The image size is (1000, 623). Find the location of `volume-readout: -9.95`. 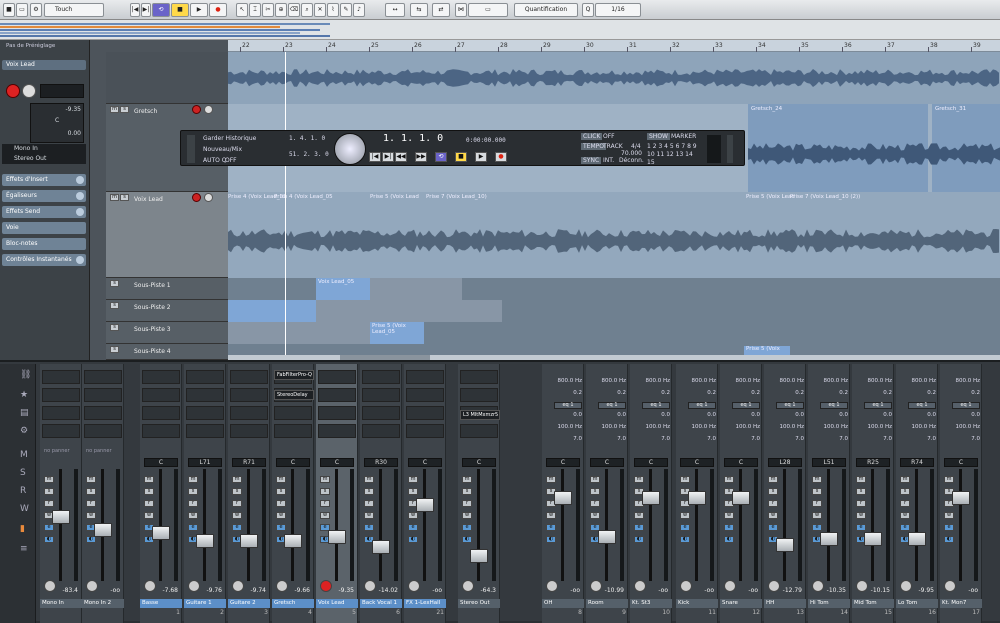

volume-readout: -9.95 is located at coordinates (917, 590).